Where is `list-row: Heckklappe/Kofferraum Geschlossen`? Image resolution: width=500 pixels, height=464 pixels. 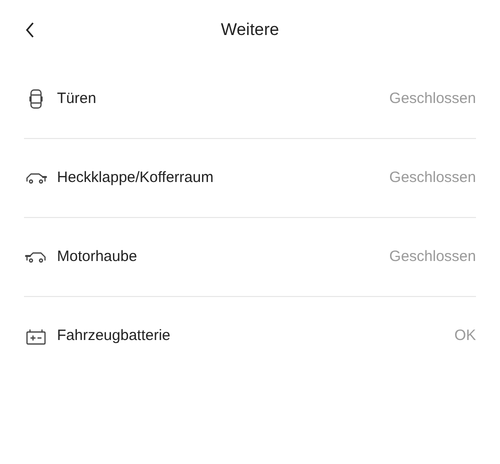 list-row: Heckklappe/Kofferraum Geschlossen is located at coordinates (250, 178).